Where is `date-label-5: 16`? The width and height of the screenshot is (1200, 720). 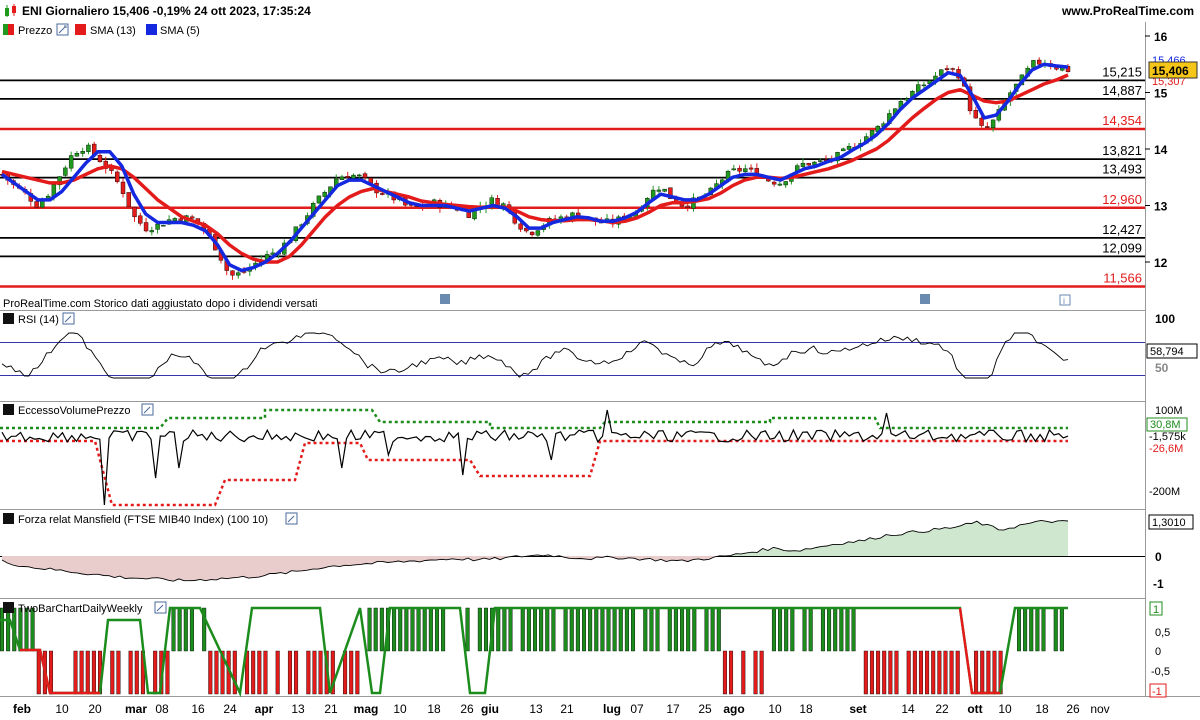 date-label-5: 16 is located at coordinates (198, 709).